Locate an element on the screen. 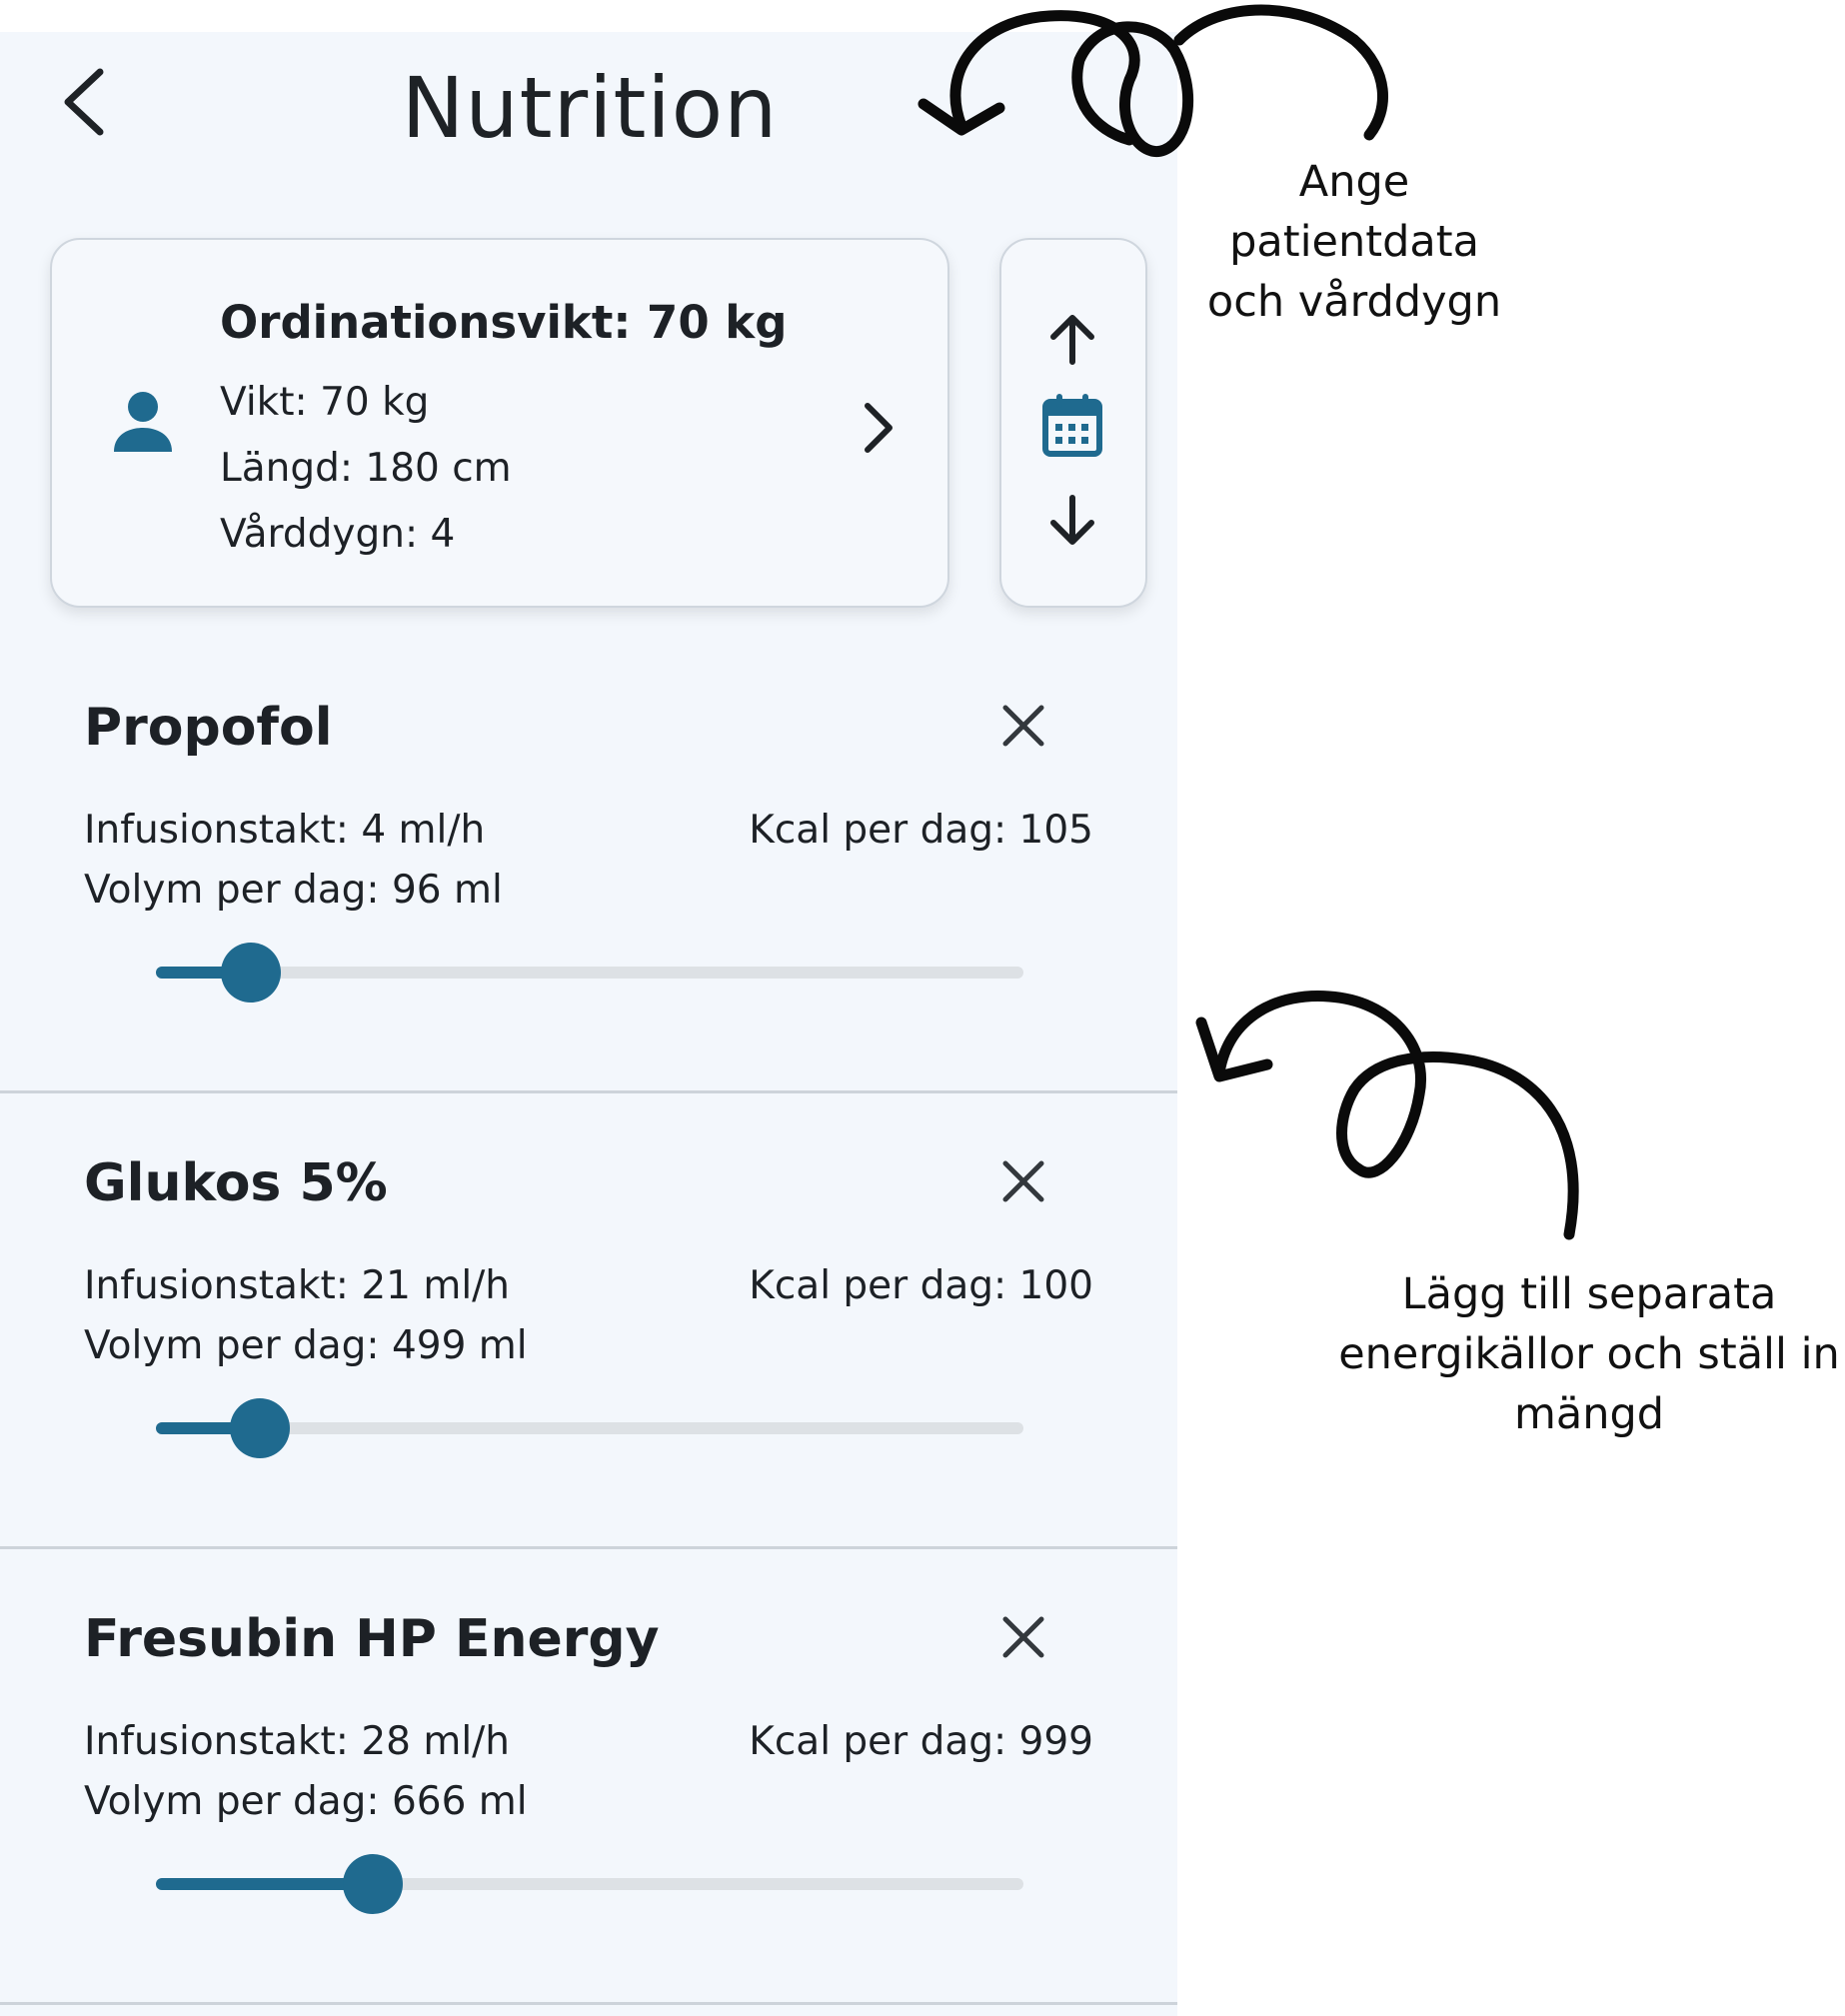  energy-source-name: Fresubin HP Energy is located at coordinates (372, 1639).